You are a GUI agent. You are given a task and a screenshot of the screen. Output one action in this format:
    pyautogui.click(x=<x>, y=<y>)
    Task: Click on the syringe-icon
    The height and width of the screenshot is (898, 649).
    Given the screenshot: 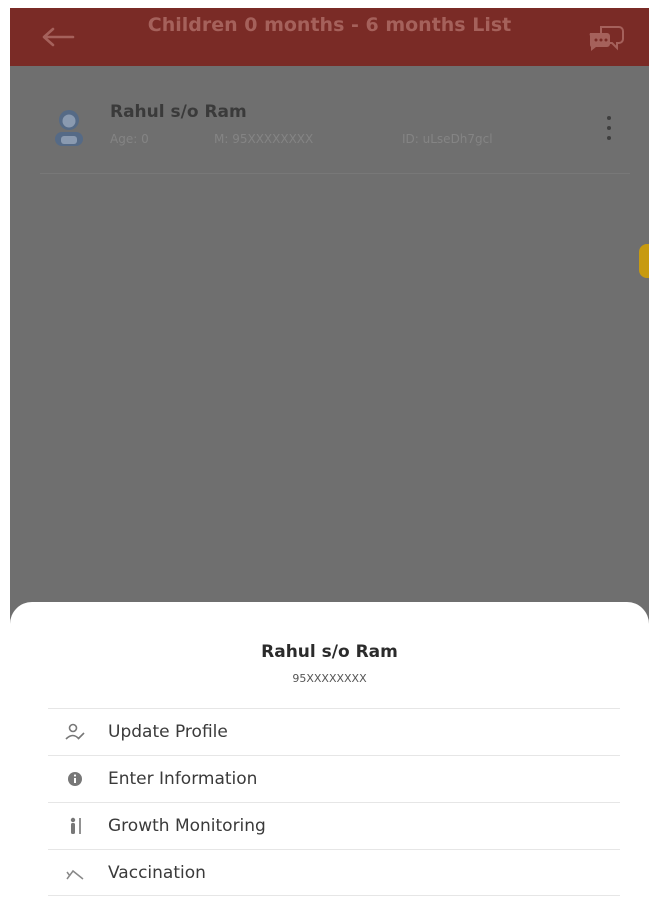 What is the action you would take?
    pyautogui.click(x=75, y=873)
    